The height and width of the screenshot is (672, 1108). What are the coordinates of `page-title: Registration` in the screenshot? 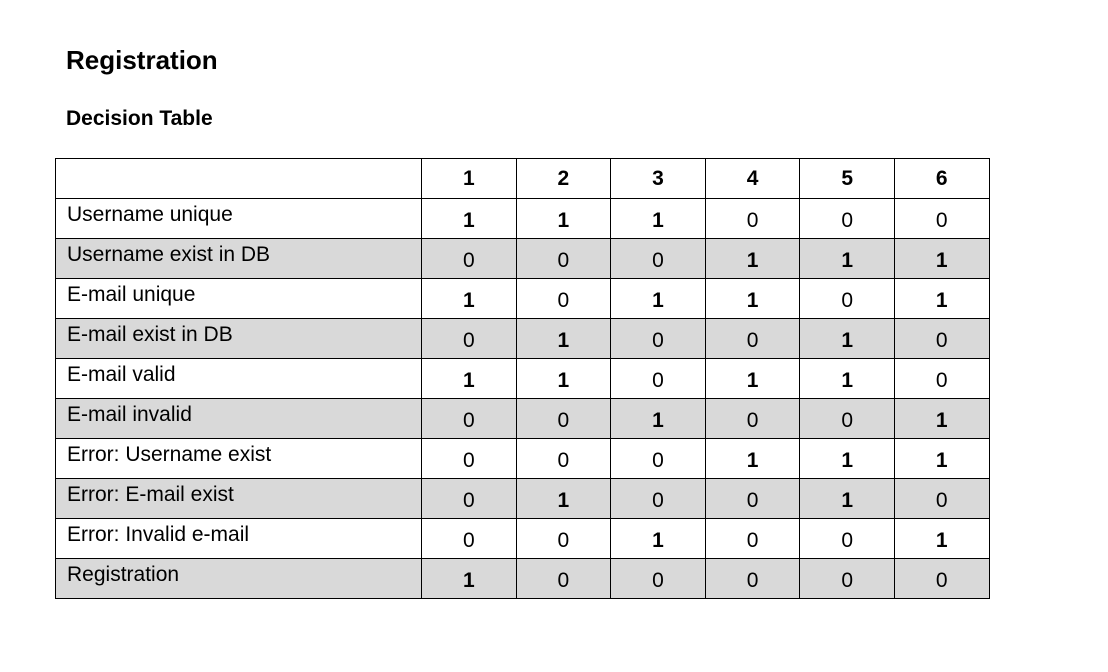 It's located at (142, 60).